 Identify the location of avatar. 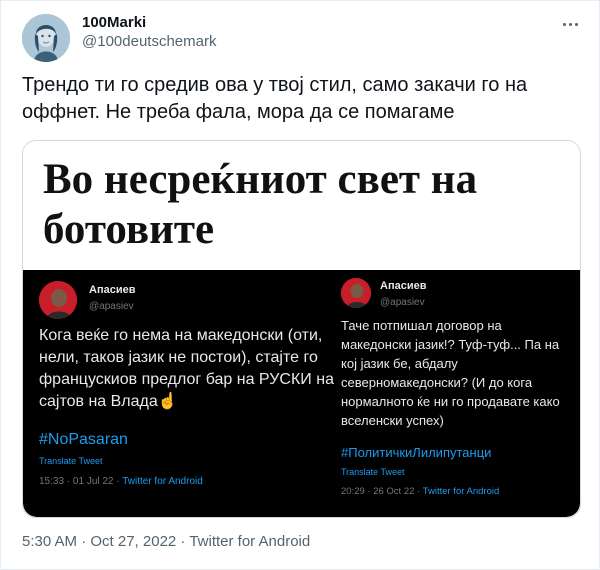
(46, 38).